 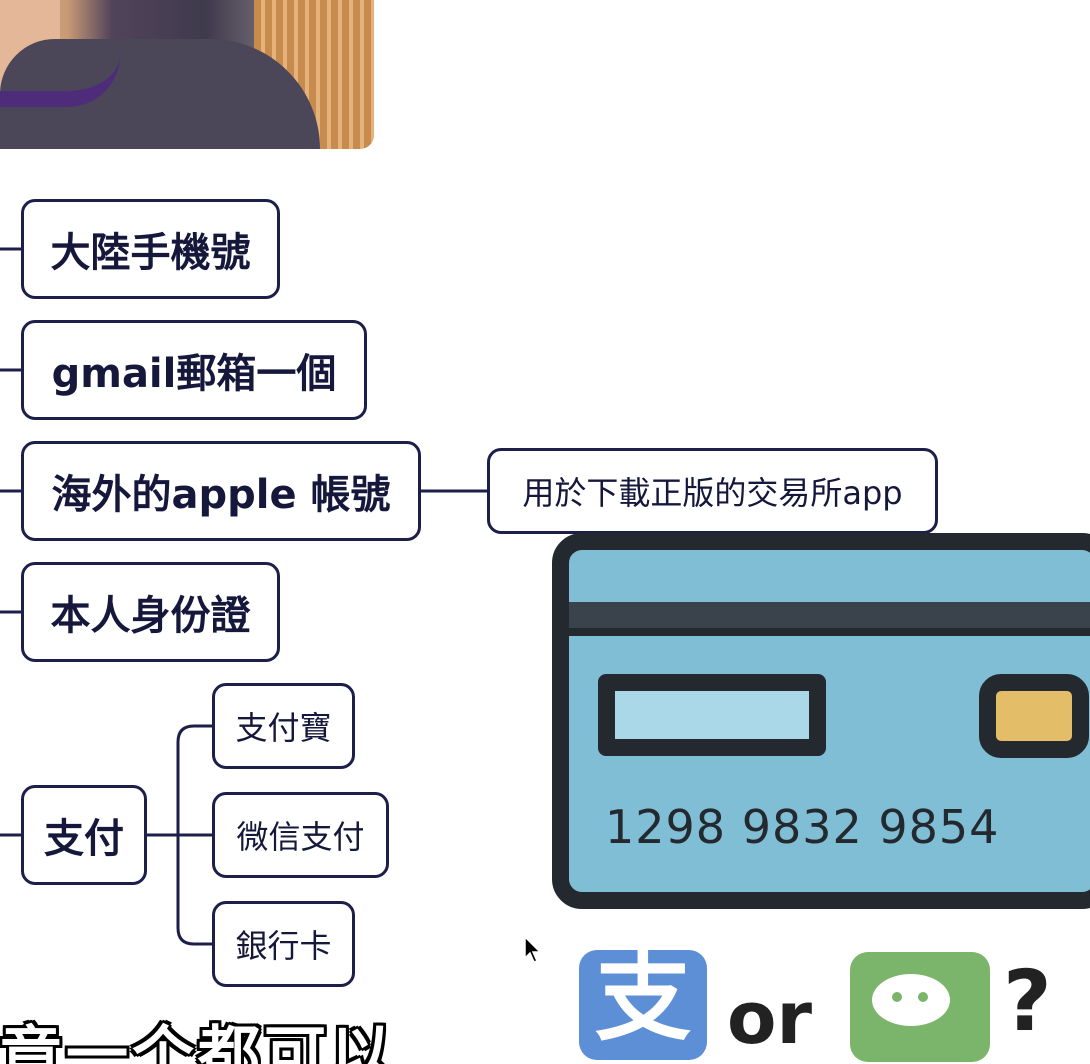 I want to click on video-subtitle: 竟一个都可以, so click(x=198, y=1041).